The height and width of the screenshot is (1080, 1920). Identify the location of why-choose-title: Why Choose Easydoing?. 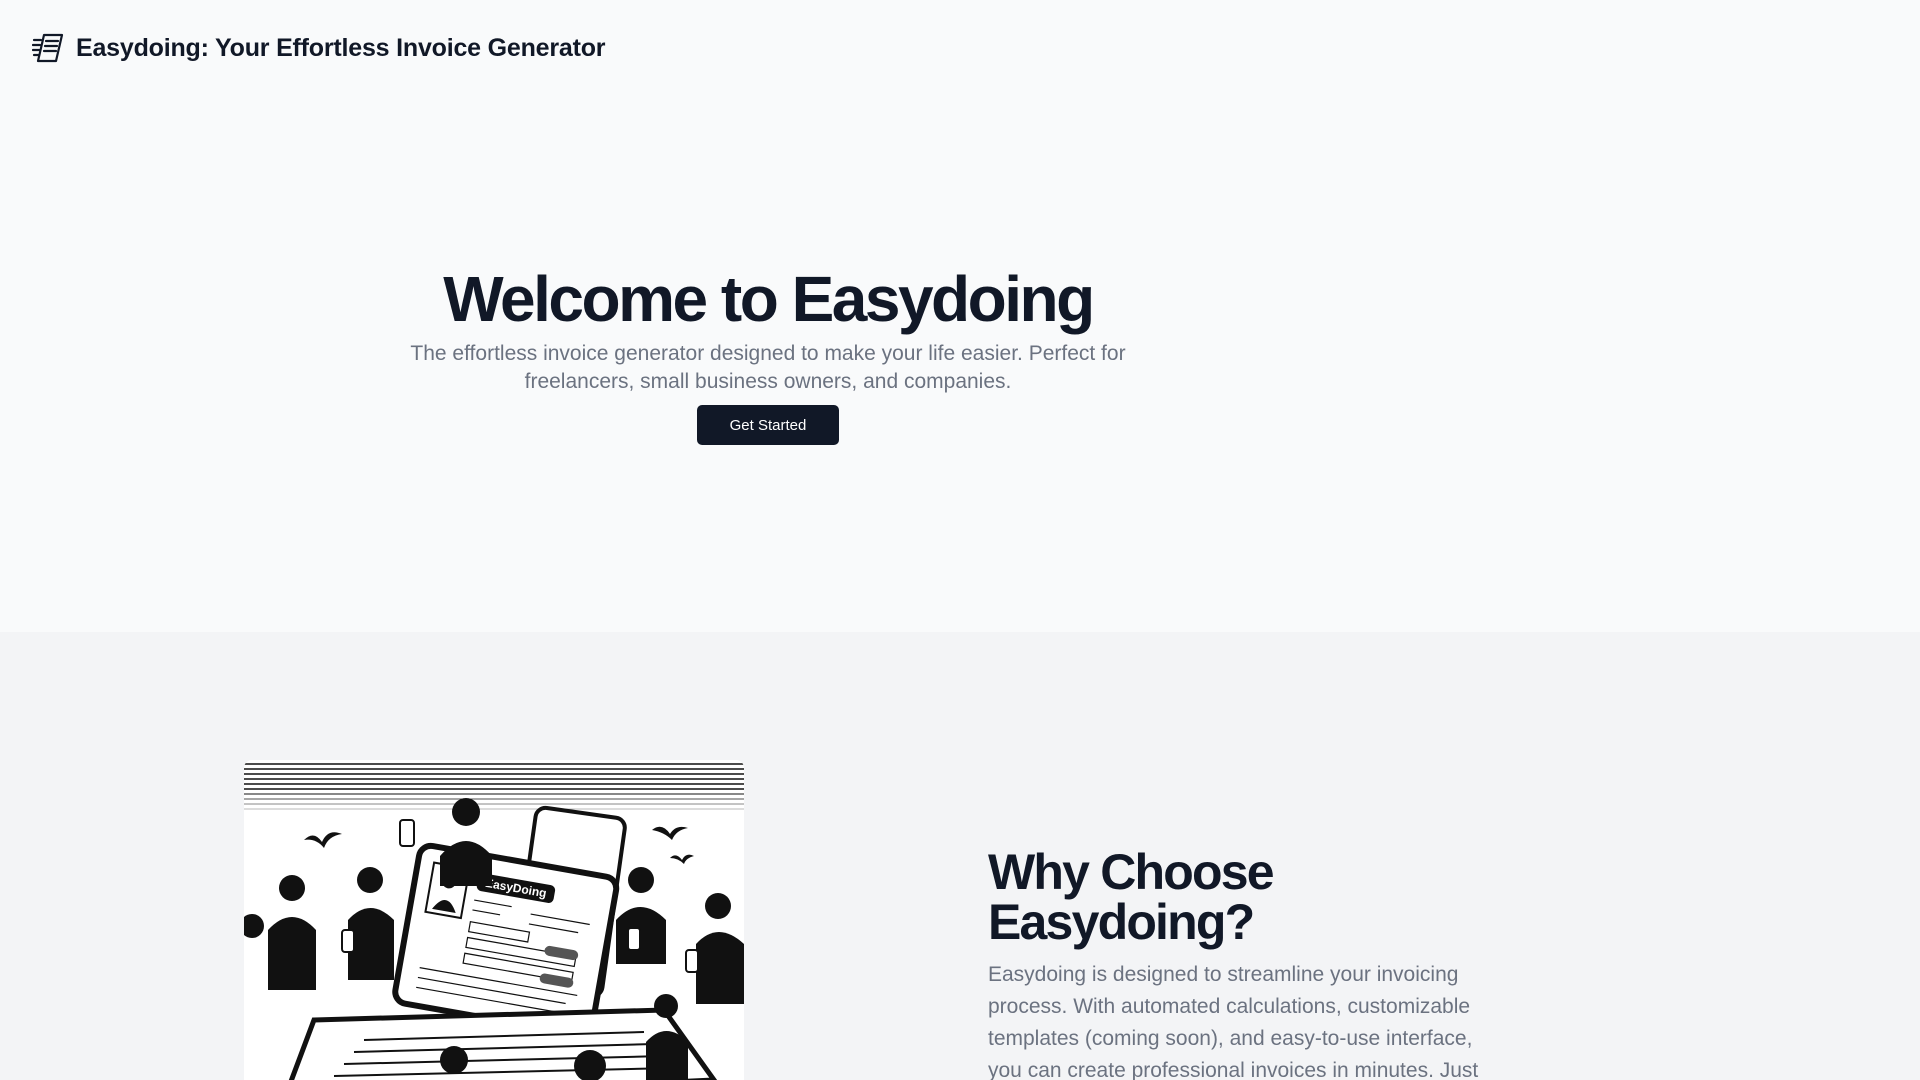
(1131, 897).